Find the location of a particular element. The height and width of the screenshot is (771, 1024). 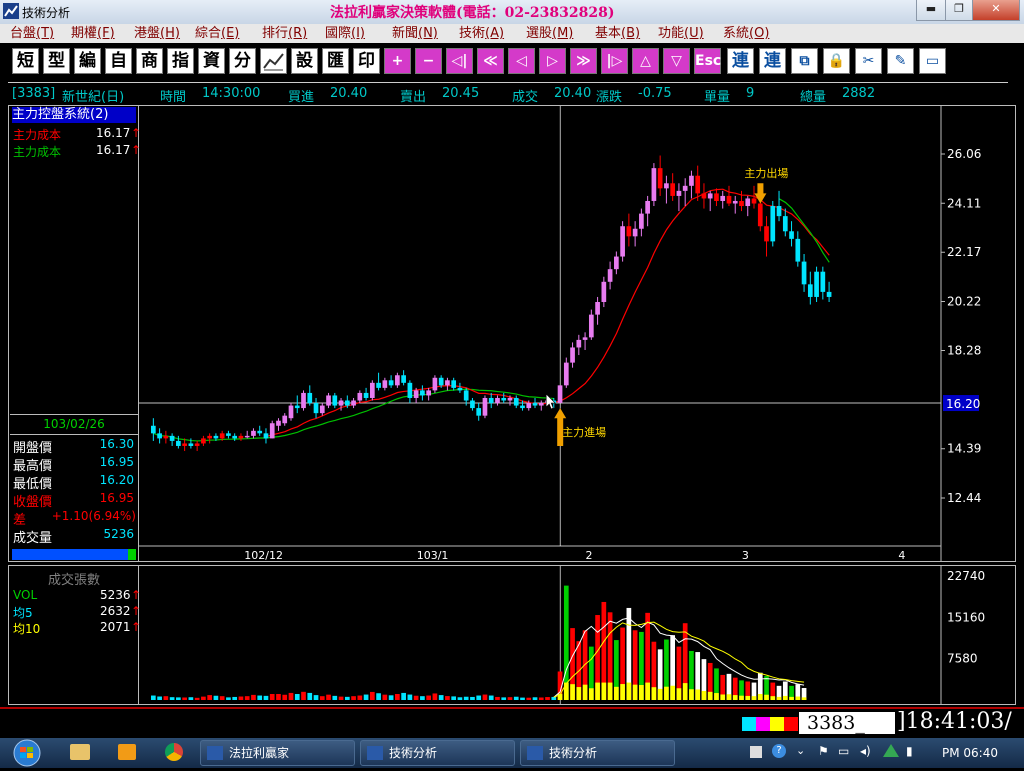

toolbar-setting-button-2: 印 is located at coordinates (366, 61).